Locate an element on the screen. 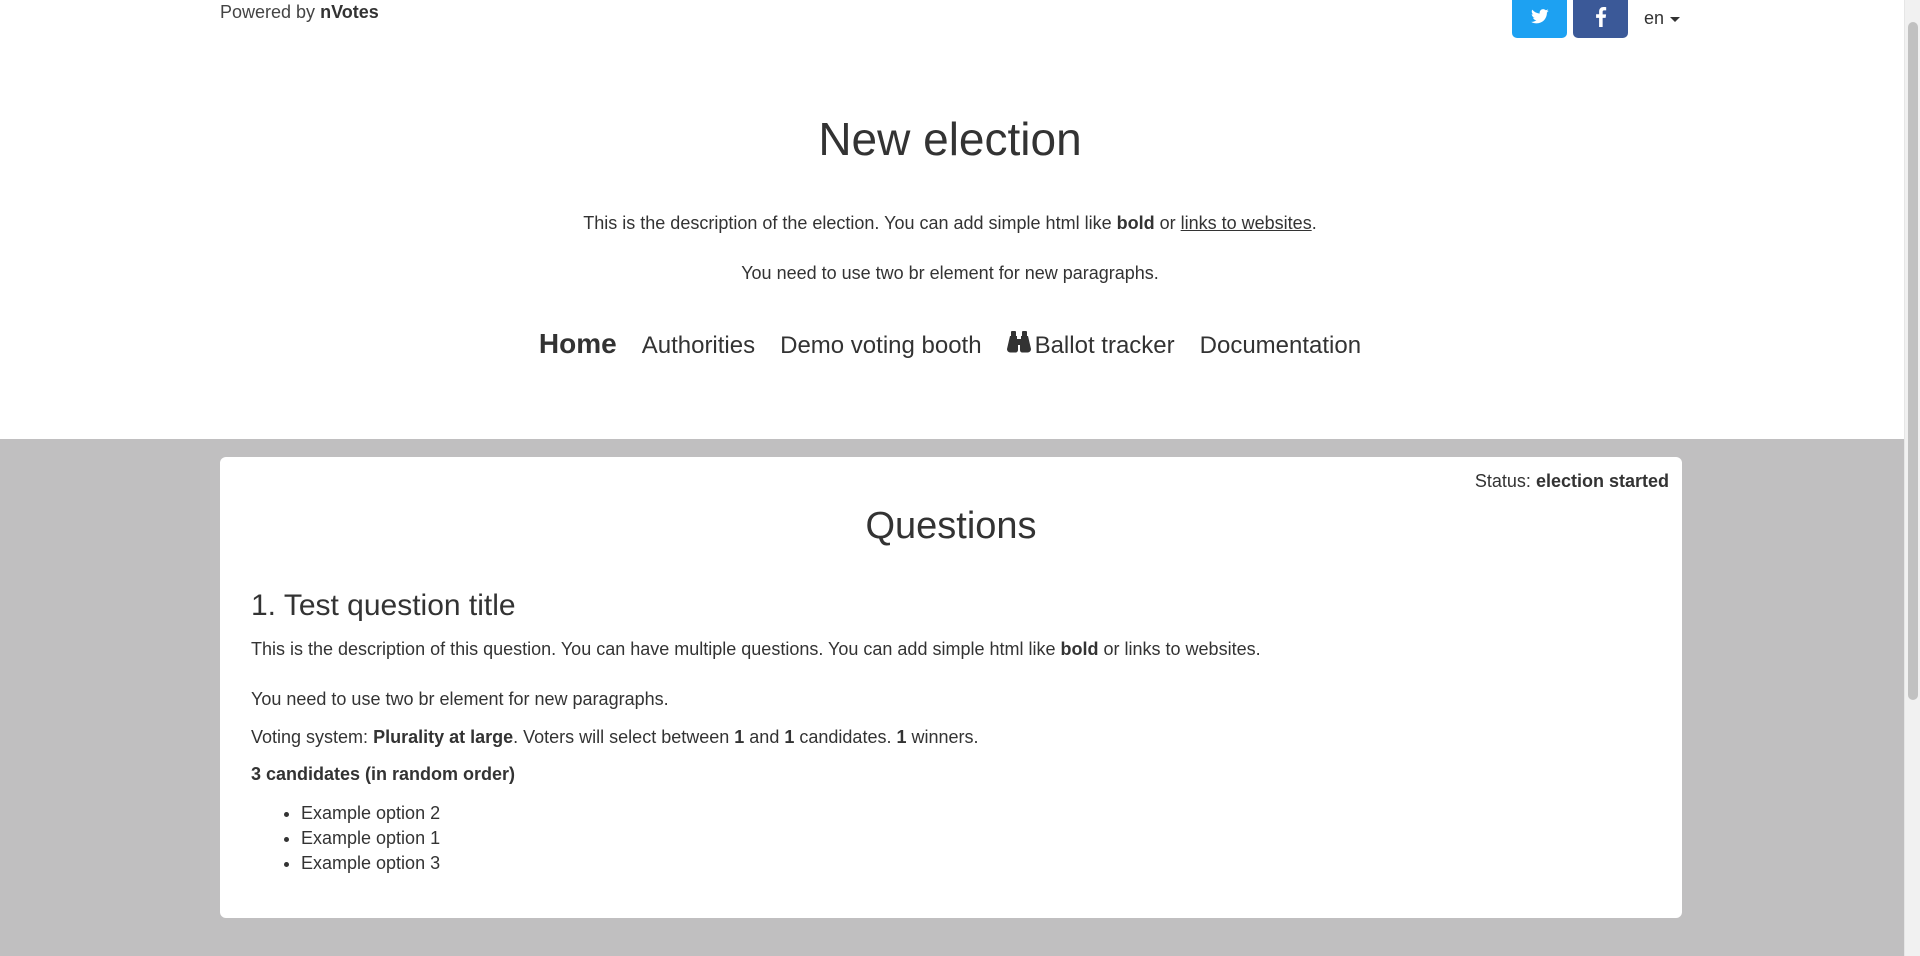 This screenshot has height=956, width=1920. election-title: New election is located at coordinates (950, 139).